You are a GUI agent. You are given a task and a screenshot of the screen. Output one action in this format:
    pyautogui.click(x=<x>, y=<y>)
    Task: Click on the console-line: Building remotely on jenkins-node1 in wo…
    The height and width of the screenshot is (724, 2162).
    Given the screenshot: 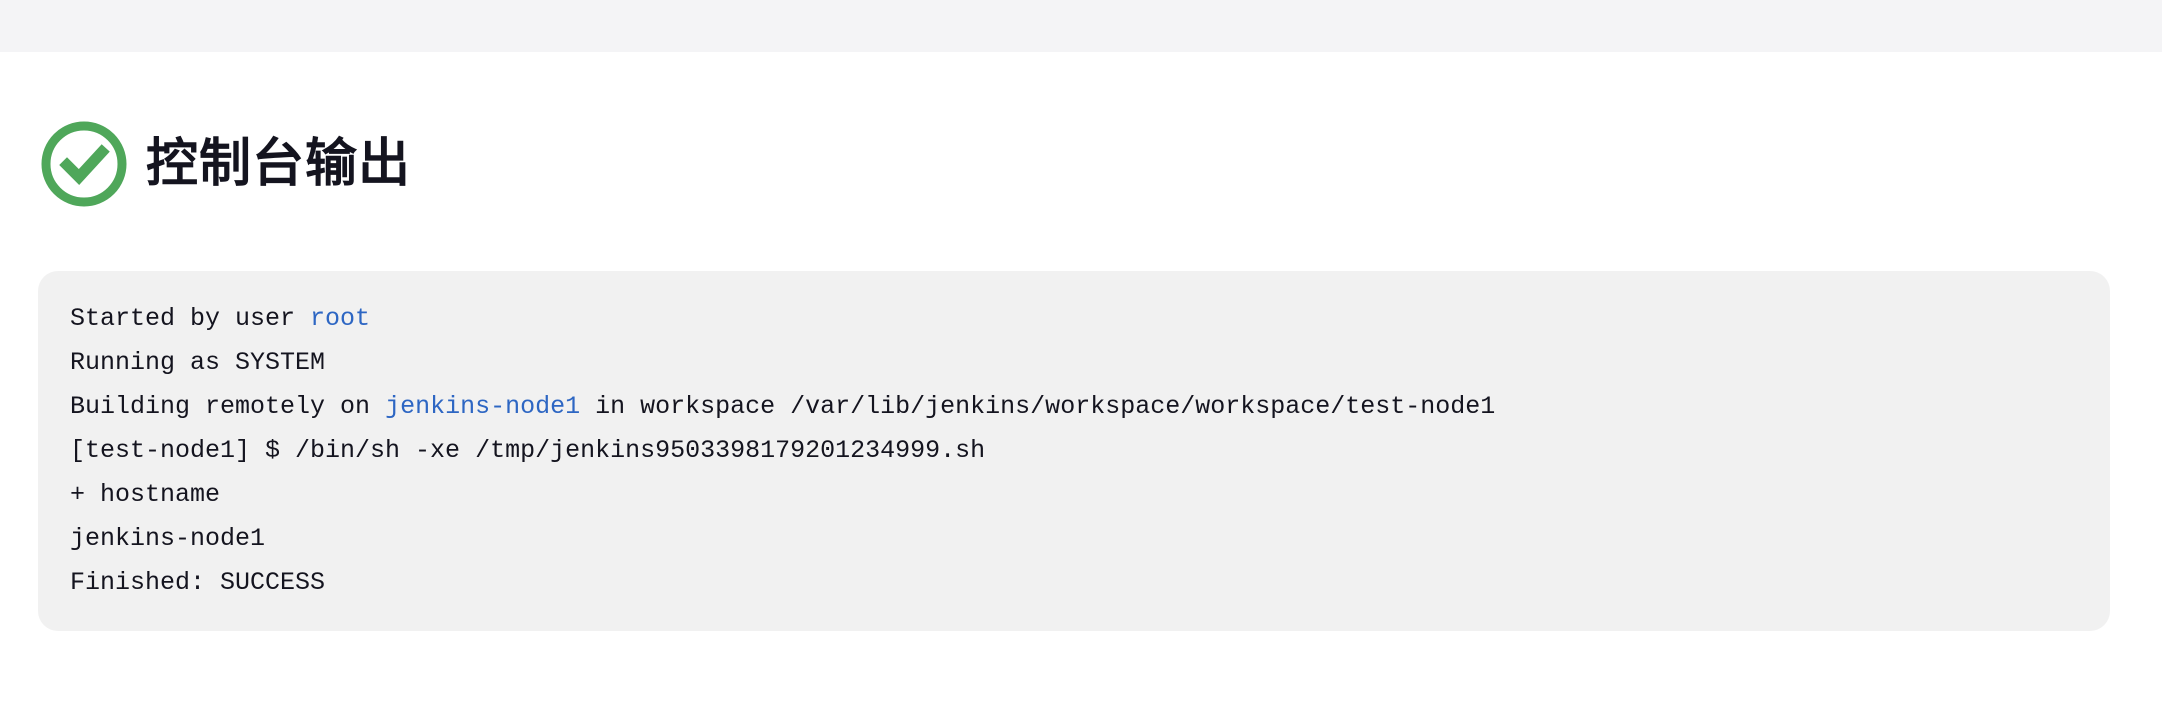 What is the action you would take?
    pyautogui.click(x=1074, y=407)
    